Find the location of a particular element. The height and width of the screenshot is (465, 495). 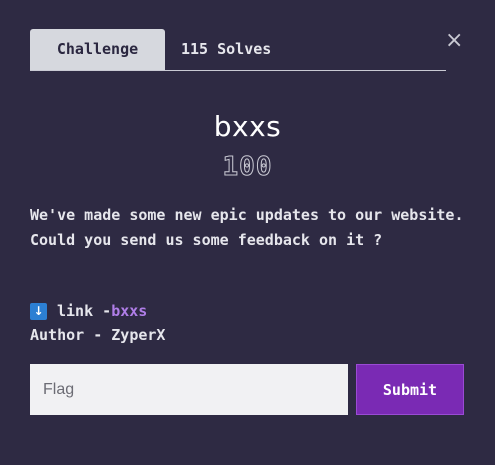

tab-solves: 115 Solves is located at coordinates (226, 49).